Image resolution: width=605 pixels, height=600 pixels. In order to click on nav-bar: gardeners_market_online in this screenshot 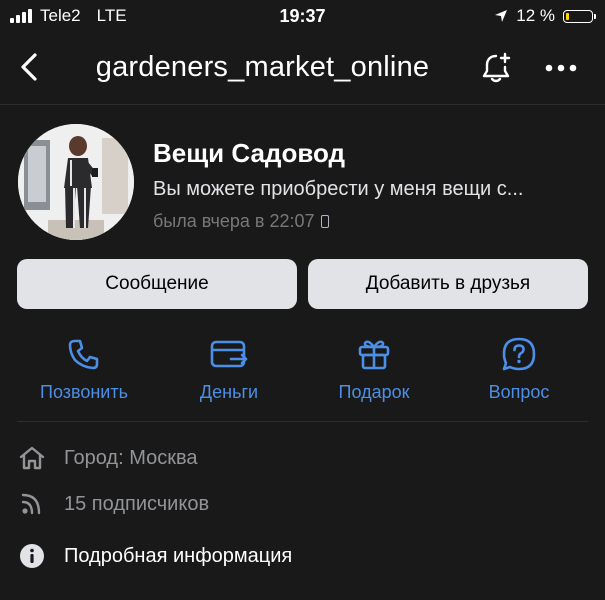, I will do `click(302, 68)`.